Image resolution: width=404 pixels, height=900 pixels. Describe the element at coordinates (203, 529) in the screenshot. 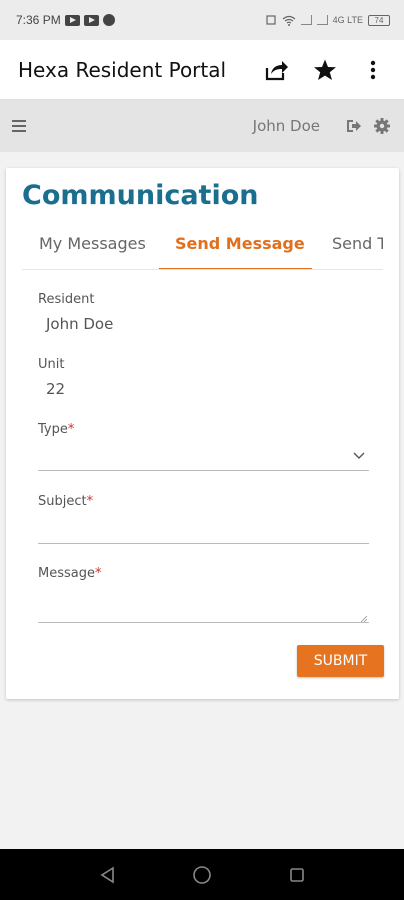

I see `subject-input` at that location.